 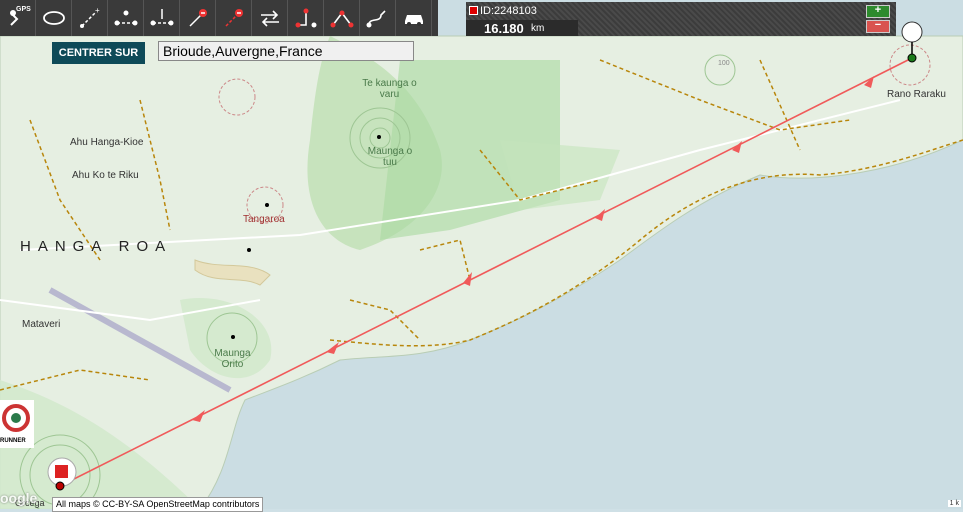 I want to click on smooth-button, so click(x=378, y=18).